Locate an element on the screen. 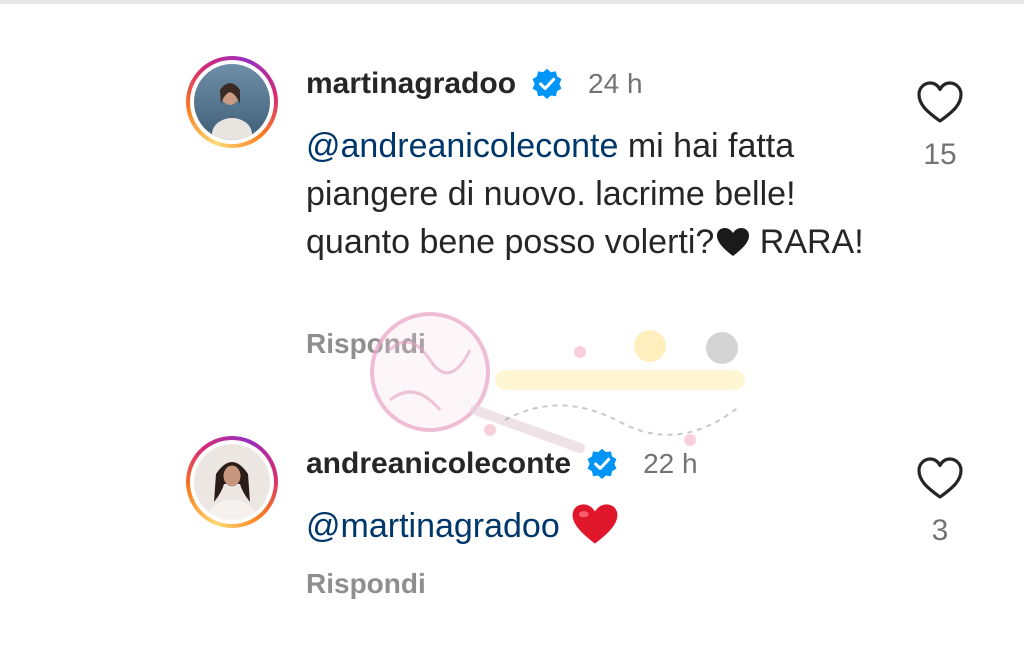  comment-body-end: RARA! is located at coordinates (807, 242).